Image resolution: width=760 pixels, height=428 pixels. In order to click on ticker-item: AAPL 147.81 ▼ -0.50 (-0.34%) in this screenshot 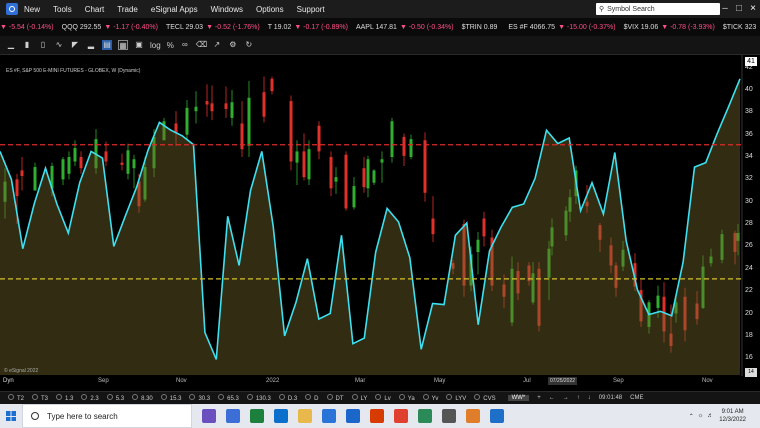, I will do `click(405, 27)`.